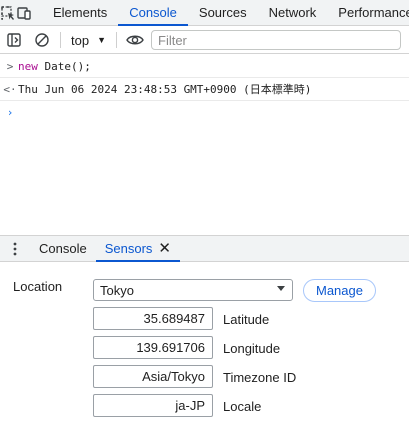 The width and height of the screenshot is (409, 440). I want to click on longitude-label: Longitude, so click(252, 348).